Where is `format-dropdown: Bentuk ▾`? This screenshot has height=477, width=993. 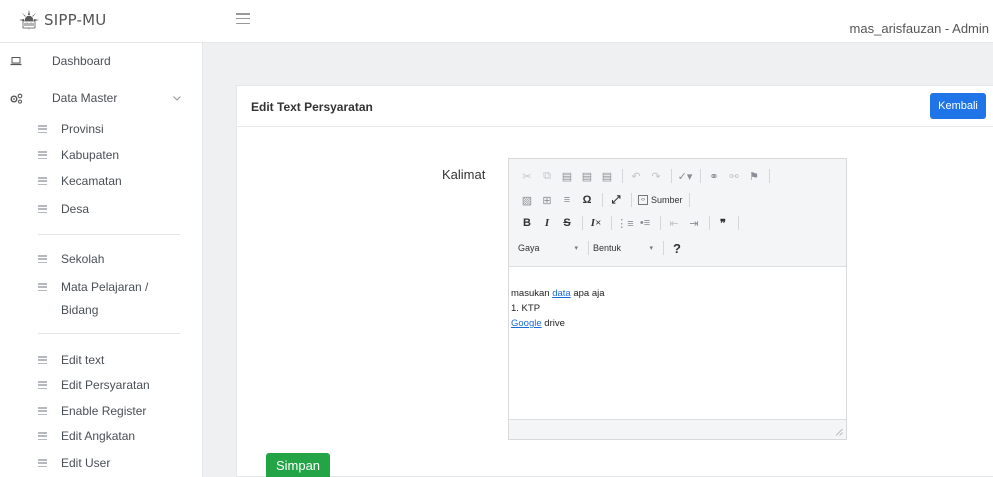 format-dropdown: Bentuk ▾ is located at coordinates (626, 248).